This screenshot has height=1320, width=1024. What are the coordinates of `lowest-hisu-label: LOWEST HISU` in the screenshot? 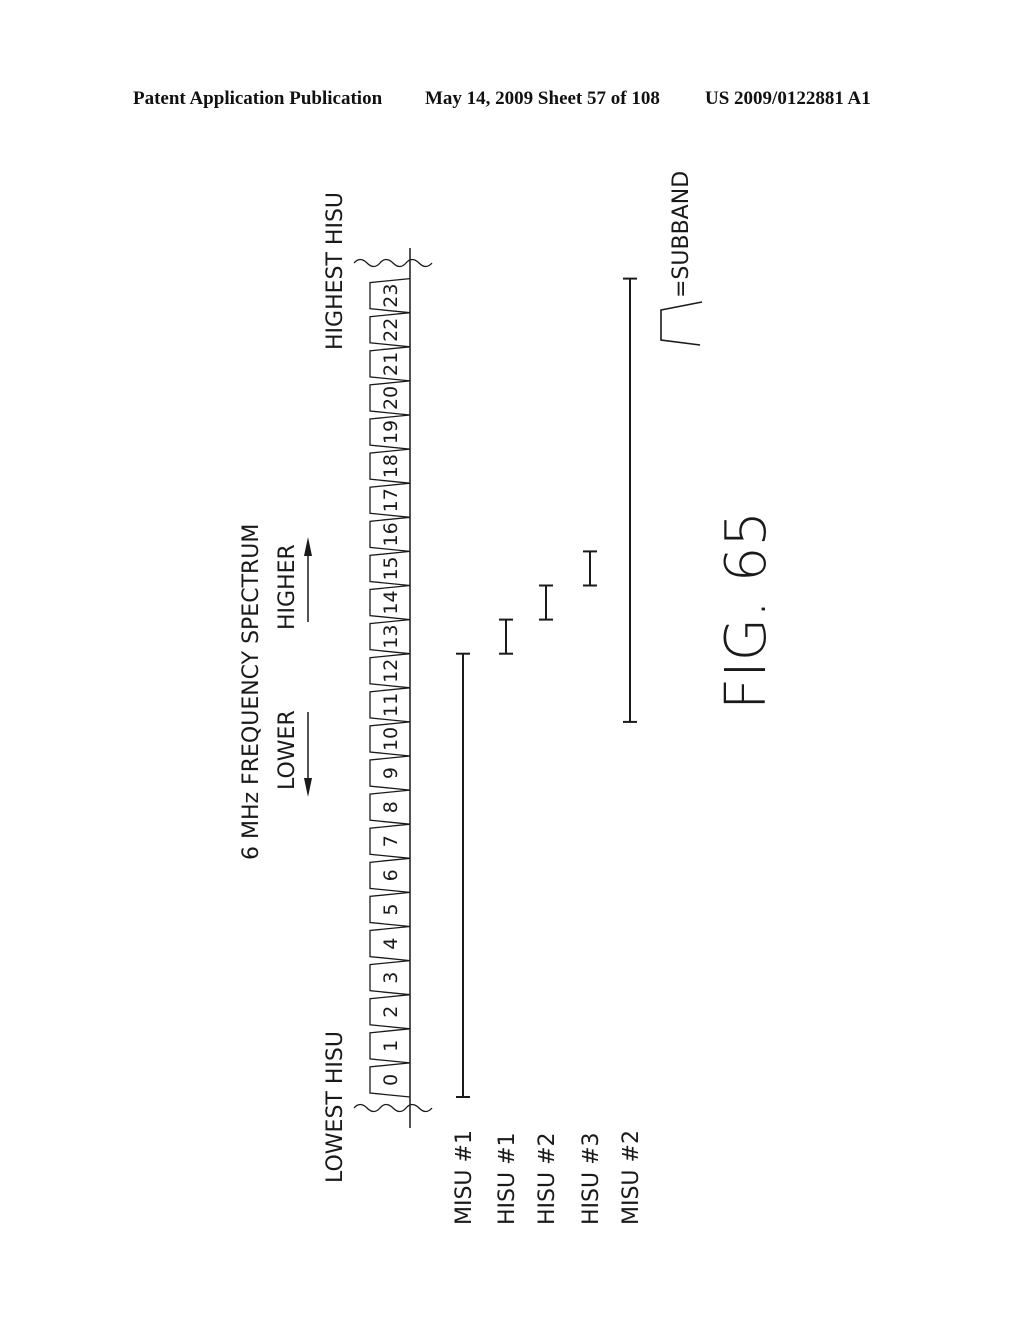 It's located at (335, 1107).